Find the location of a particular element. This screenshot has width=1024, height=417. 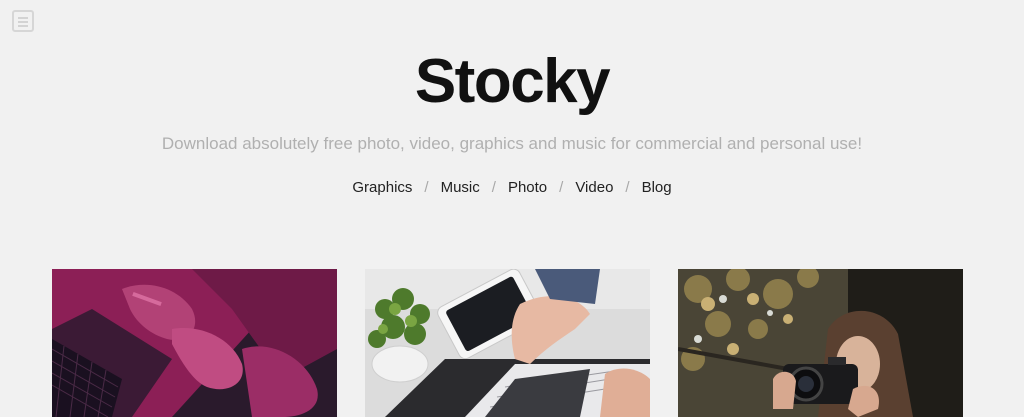

menu-toggle-icon is located at coordinates (23, 21).